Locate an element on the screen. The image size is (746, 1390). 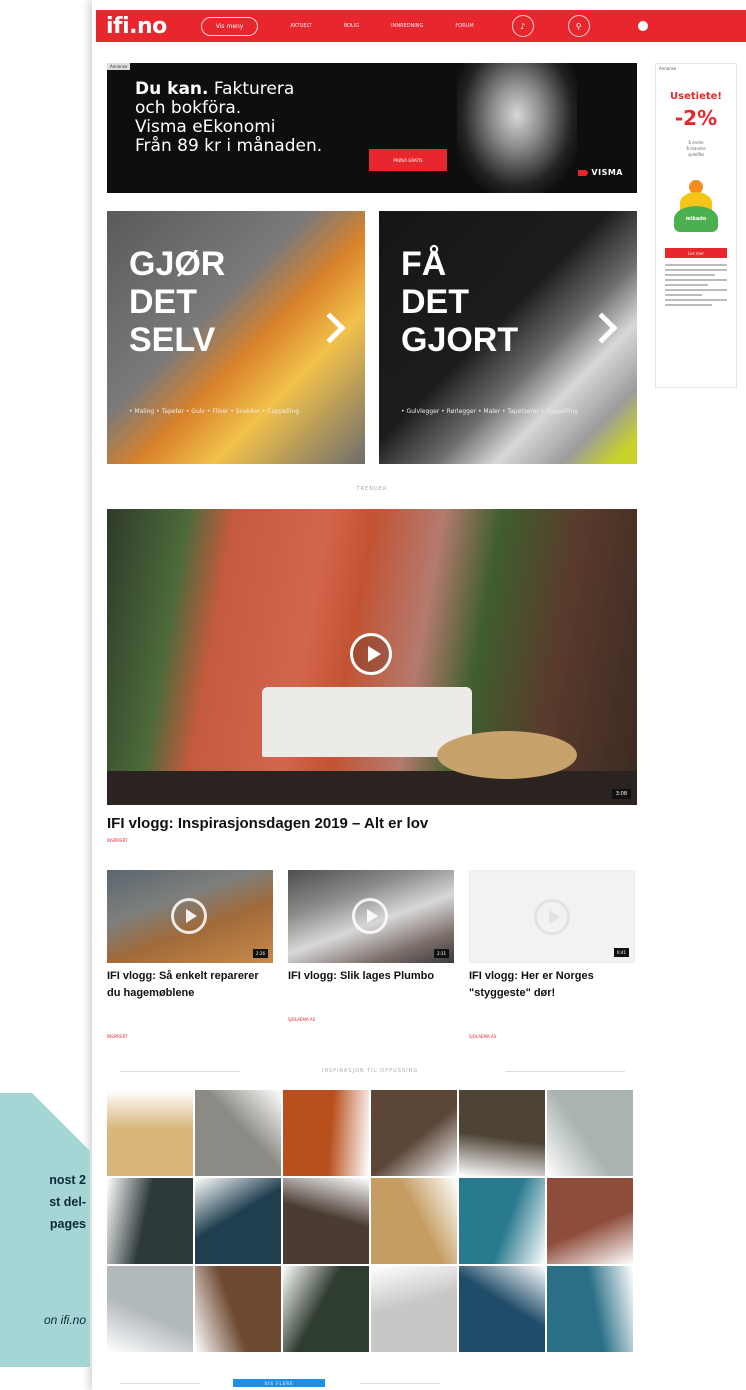
section-label-inspiration: INSPIRASJON TIL OPPUSSING is located at coordinates (370, 1071).